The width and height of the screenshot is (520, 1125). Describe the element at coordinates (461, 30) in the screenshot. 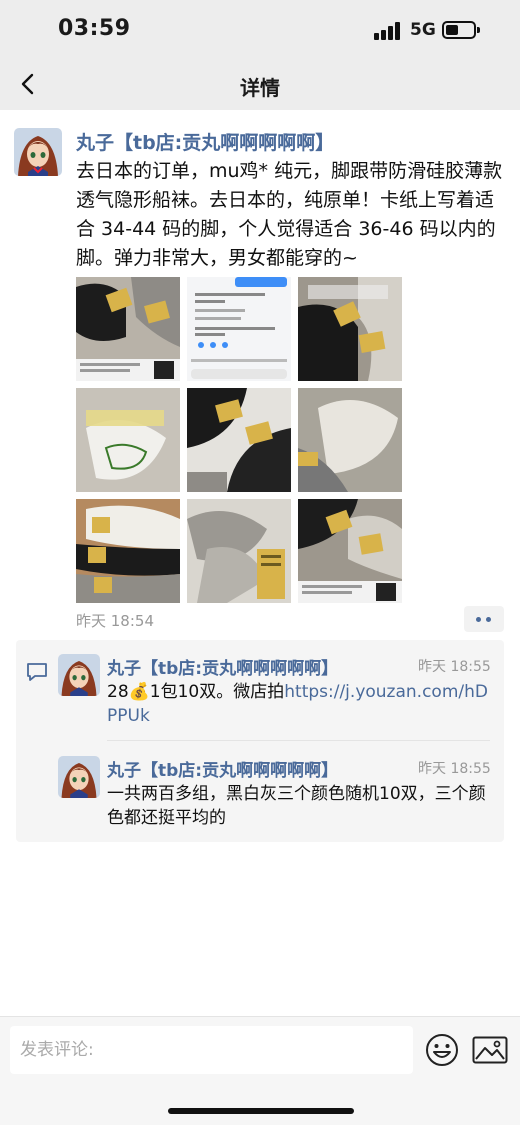

I see `battery-icon` at that location.